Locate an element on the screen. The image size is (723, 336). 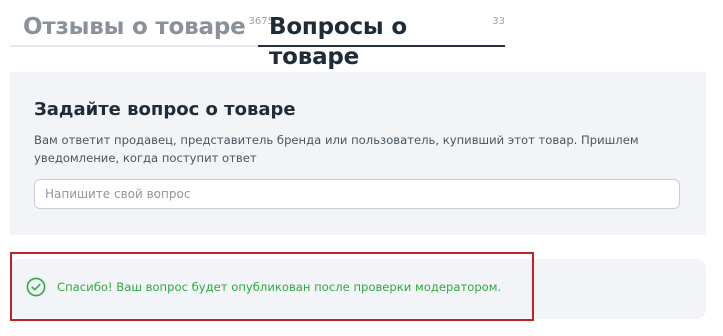
tabs-bar: Отзывы о товаре 3675 Вопросы о товаре 33 is located at coordinates (257, 35).